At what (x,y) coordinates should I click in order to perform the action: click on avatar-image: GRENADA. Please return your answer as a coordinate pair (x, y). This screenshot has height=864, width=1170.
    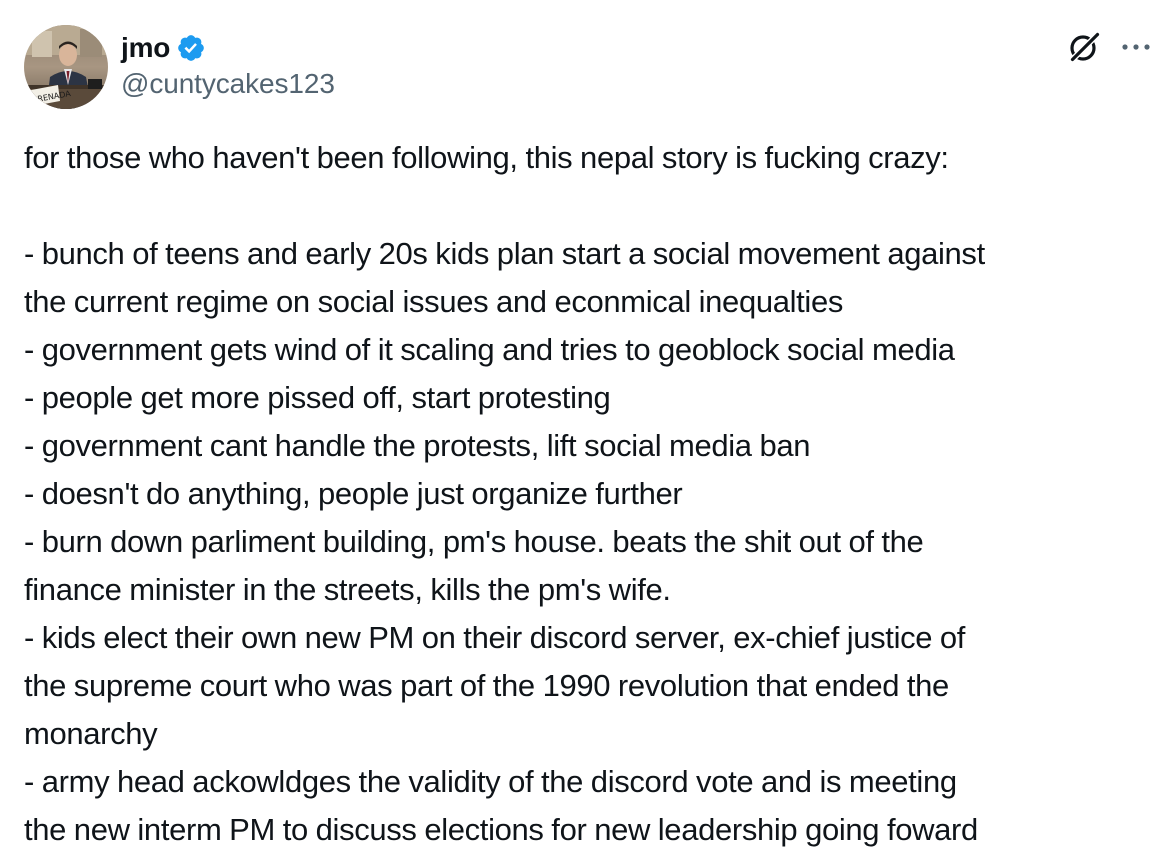
    Looking at the image, I should click on (66, 67).